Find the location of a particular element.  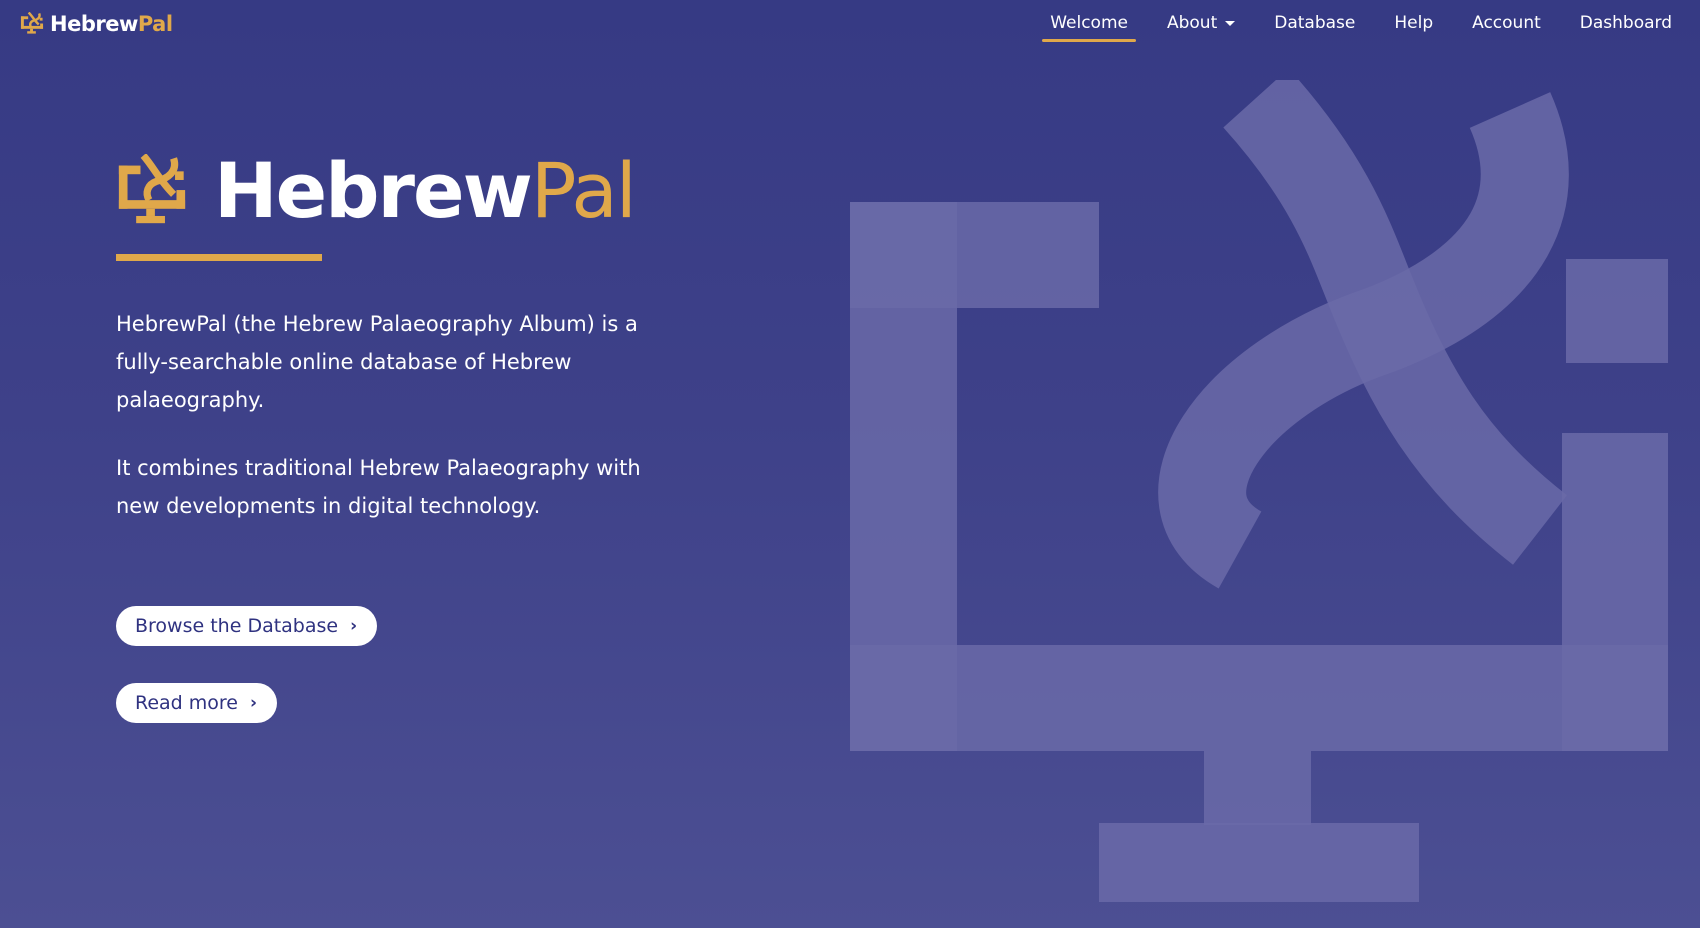

read-more-button: Read more › is located at coordinates (197, 703).